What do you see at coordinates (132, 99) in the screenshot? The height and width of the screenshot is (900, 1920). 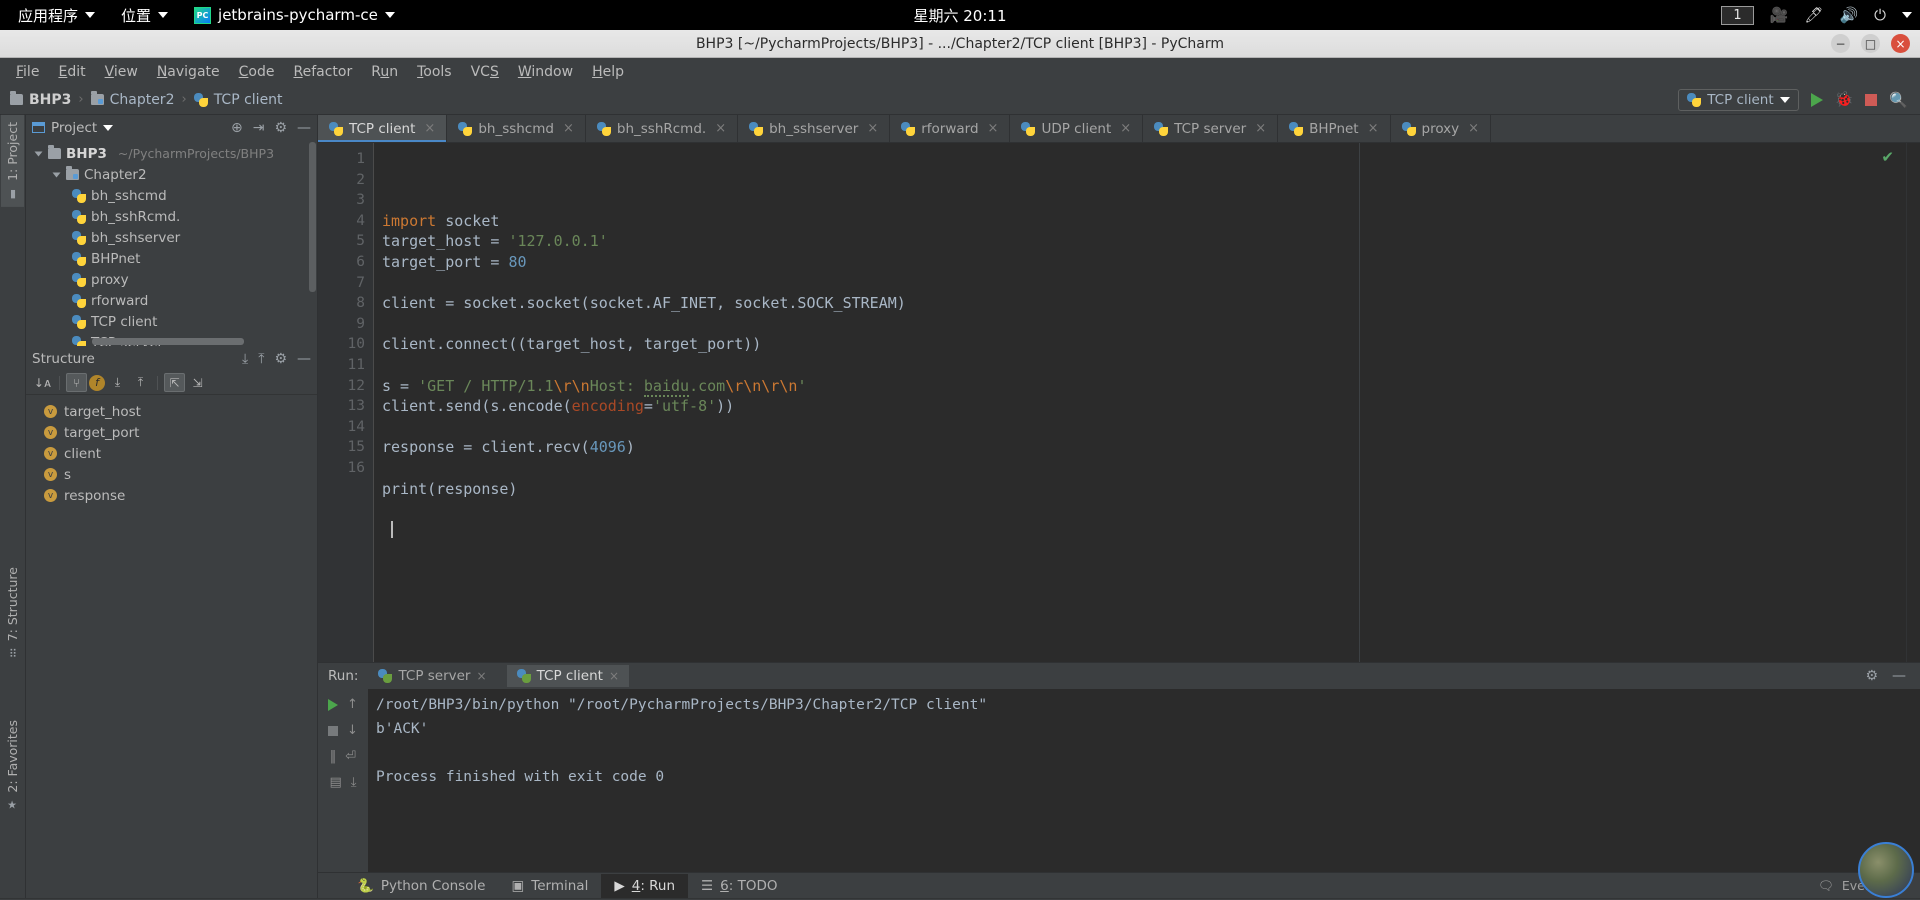 I see `breadcrumb-item-folder: Chapter2` at bounding box center [132, 99].